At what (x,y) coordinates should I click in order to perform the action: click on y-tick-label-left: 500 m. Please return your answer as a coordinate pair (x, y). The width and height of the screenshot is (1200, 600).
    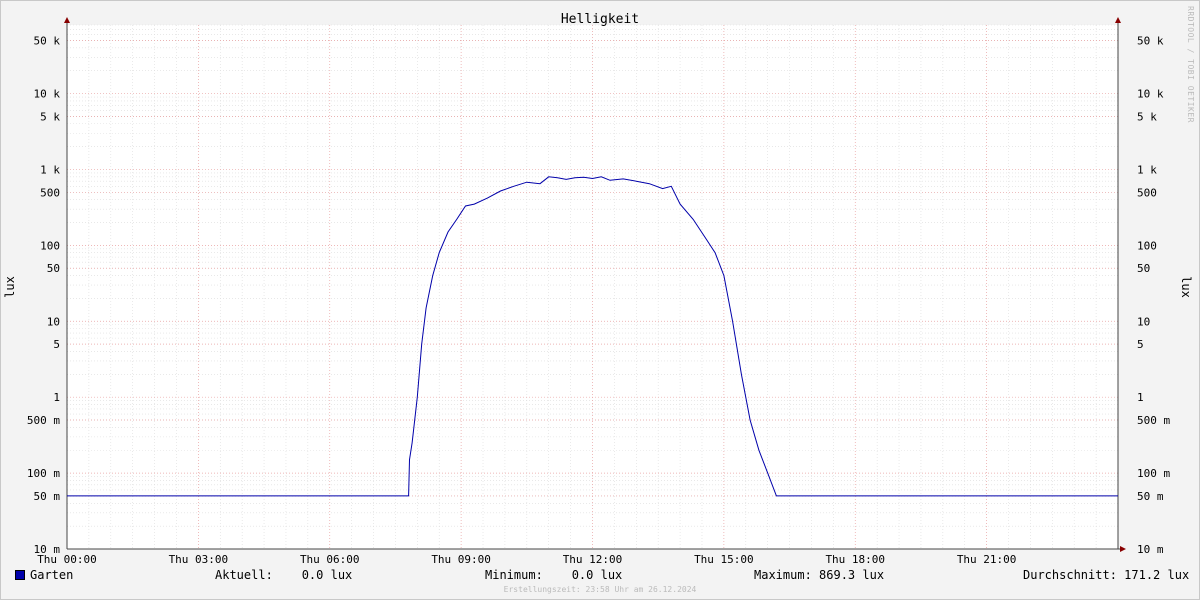
    Looking at the image, I should click on (43, 420).